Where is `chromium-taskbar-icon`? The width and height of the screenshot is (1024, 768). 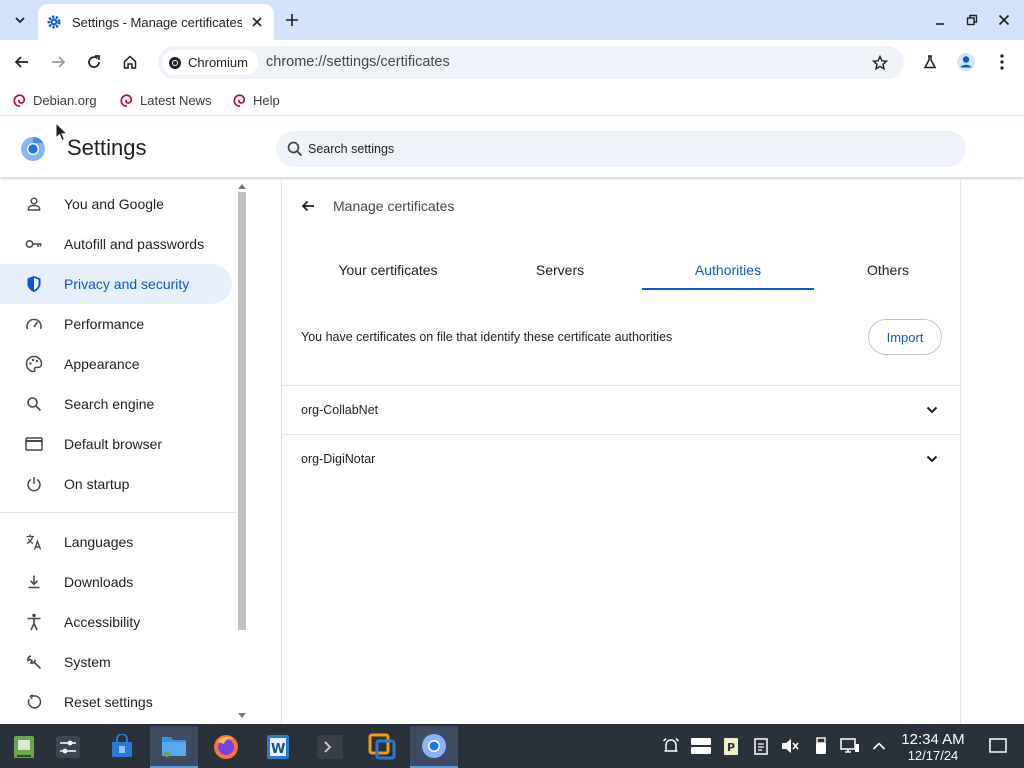 chromium-taskbar-icon is located at coordinates (434, 747).